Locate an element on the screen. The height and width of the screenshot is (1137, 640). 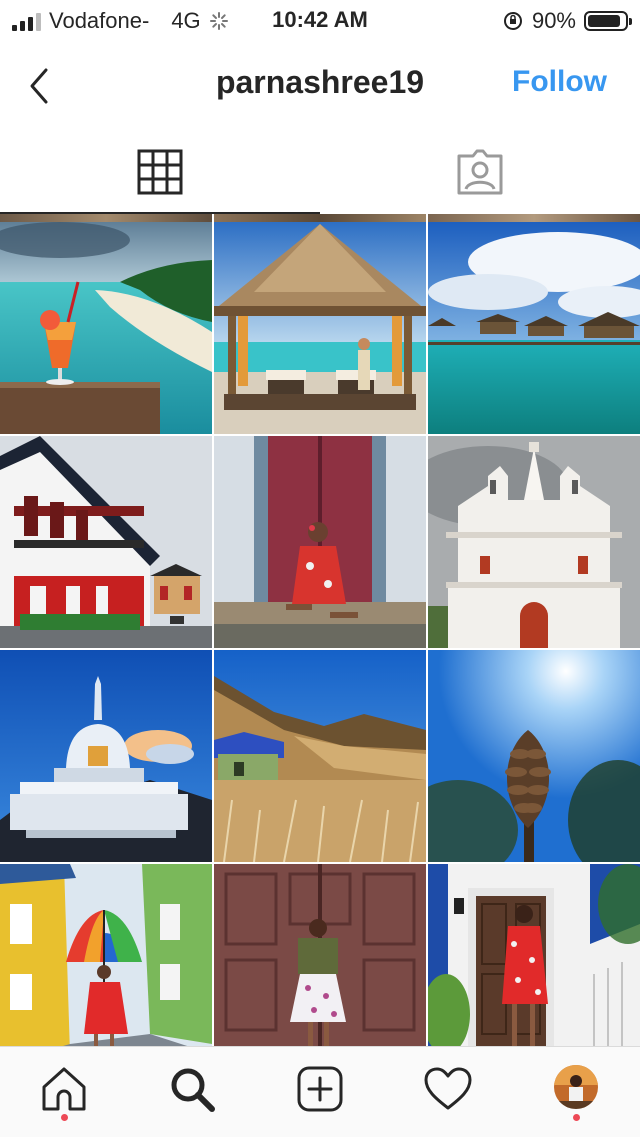
nav-new-post is located at coordinates (320, 1093).